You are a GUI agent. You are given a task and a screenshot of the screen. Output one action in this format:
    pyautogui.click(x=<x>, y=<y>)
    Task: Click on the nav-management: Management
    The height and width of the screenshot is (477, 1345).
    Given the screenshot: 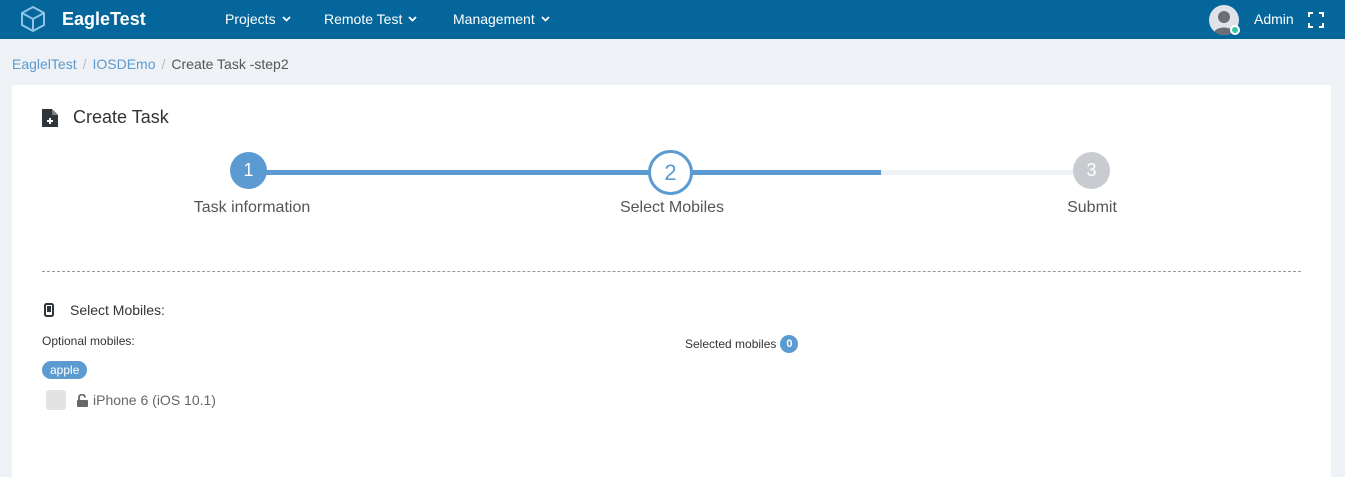 What is the action you would take?
    pyautogui.click(x=501, y=19)
    